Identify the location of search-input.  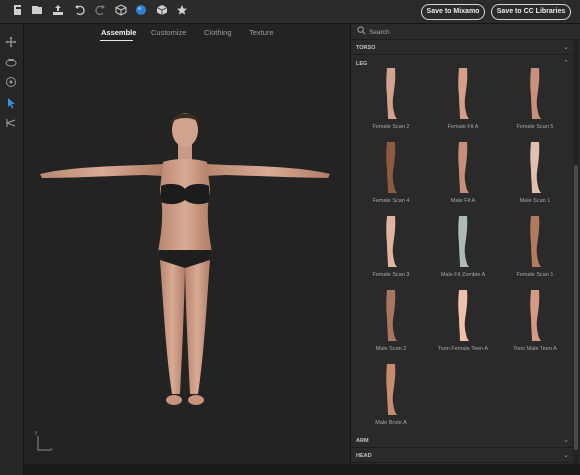
(464, 32).